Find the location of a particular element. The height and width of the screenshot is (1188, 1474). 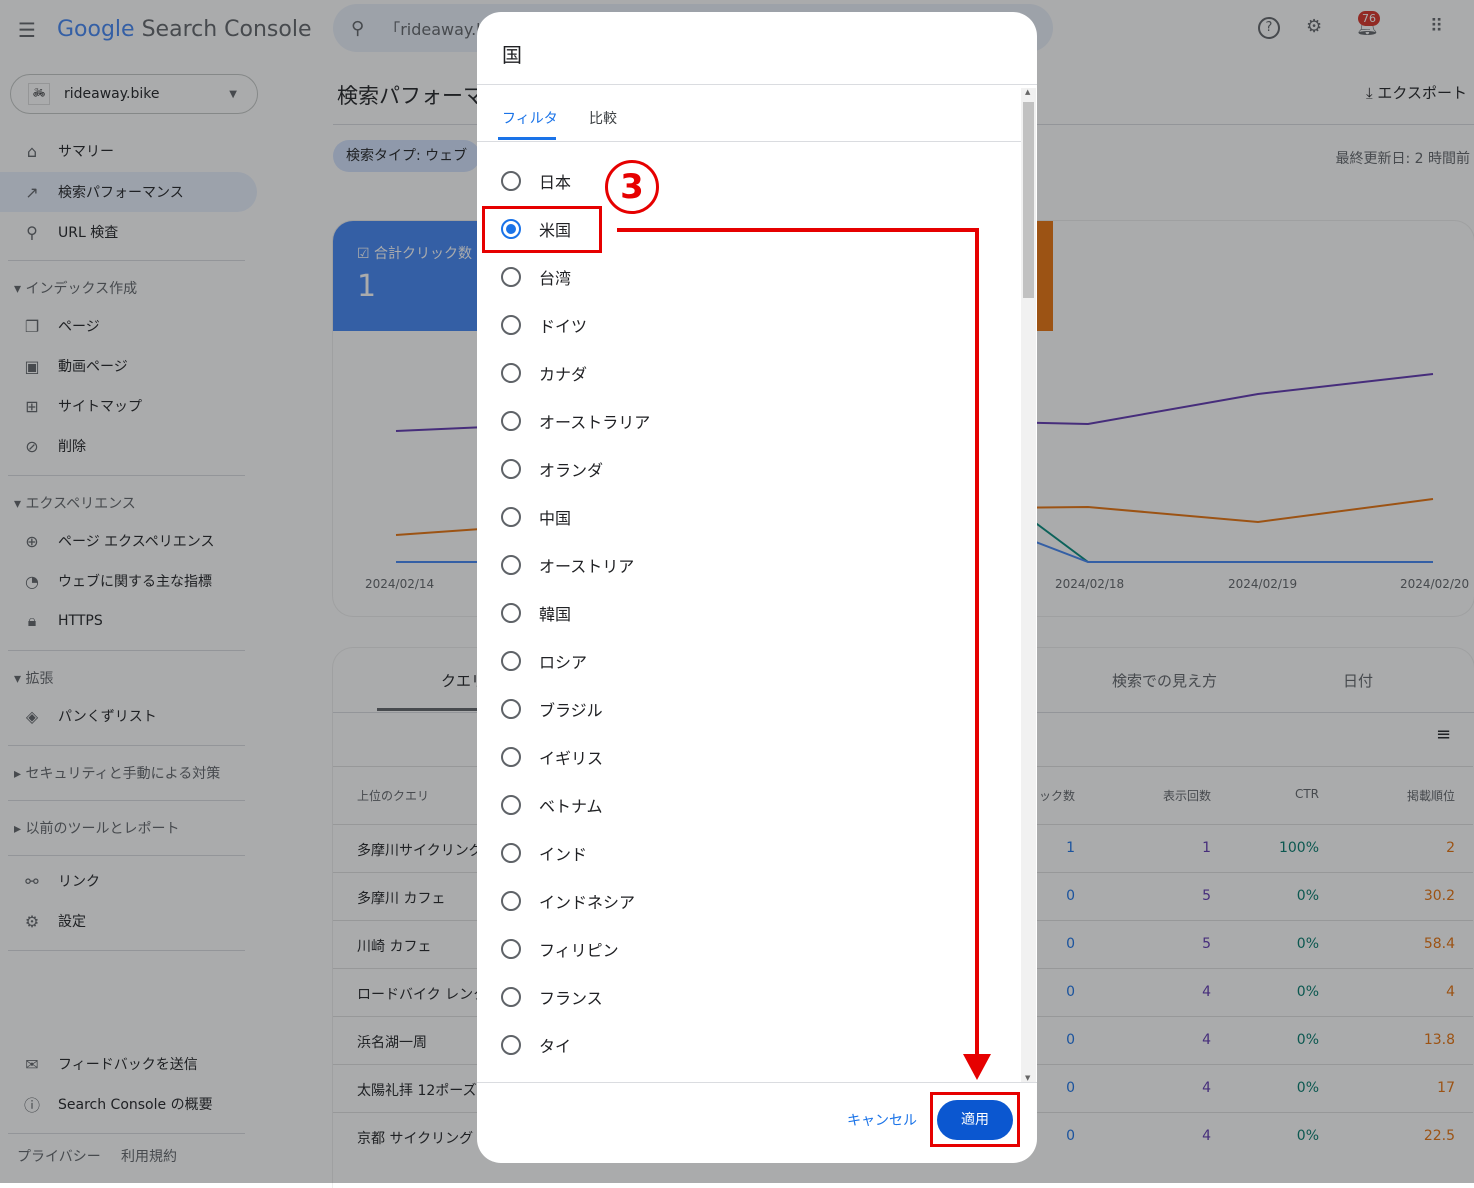

country-option: オランダ is located at coordinates (552, 469).